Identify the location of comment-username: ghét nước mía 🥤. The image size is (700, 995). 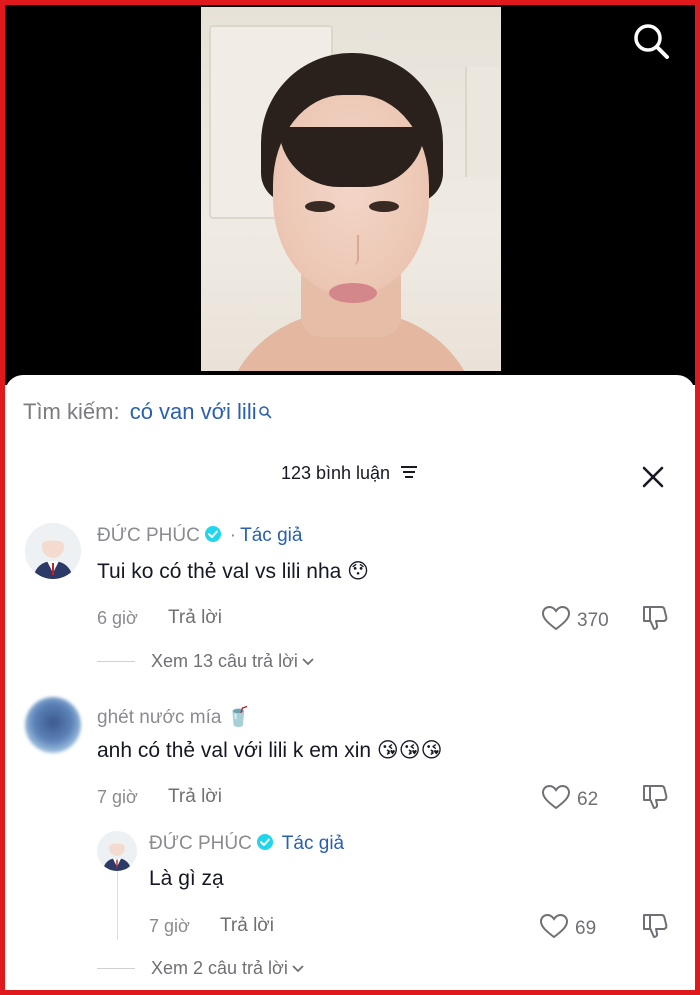
(173, 717).